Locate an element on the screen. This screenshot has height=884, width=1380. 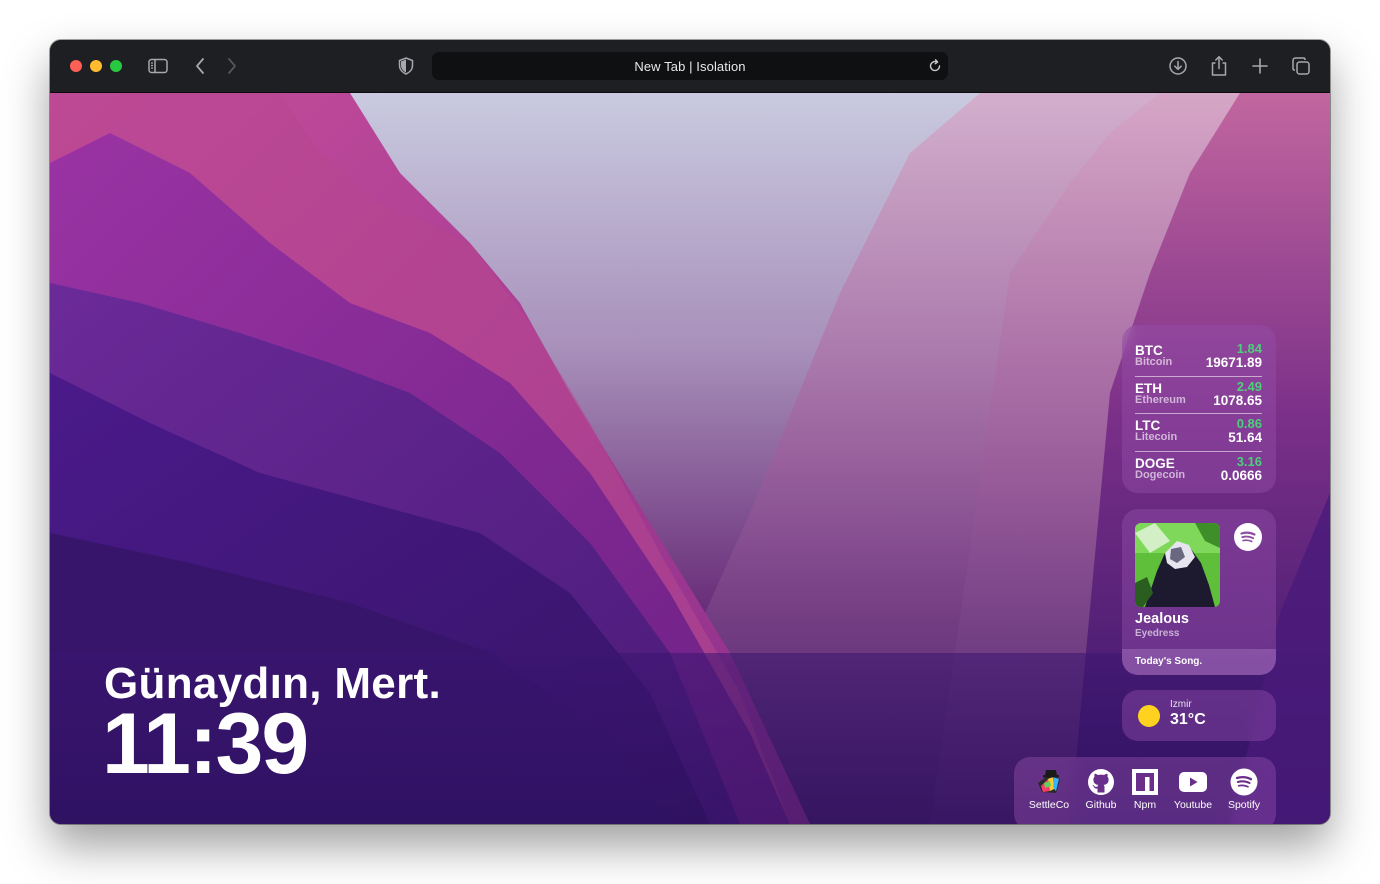
song-title: Jealous is located at coordinates (1162, 619).